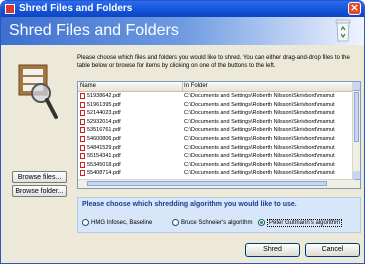  What do you see at coordinates (217, 223) in the screenshot?
I see `radio-label: Bruce Schneier's algorithm` at bounding box center [217, 223].